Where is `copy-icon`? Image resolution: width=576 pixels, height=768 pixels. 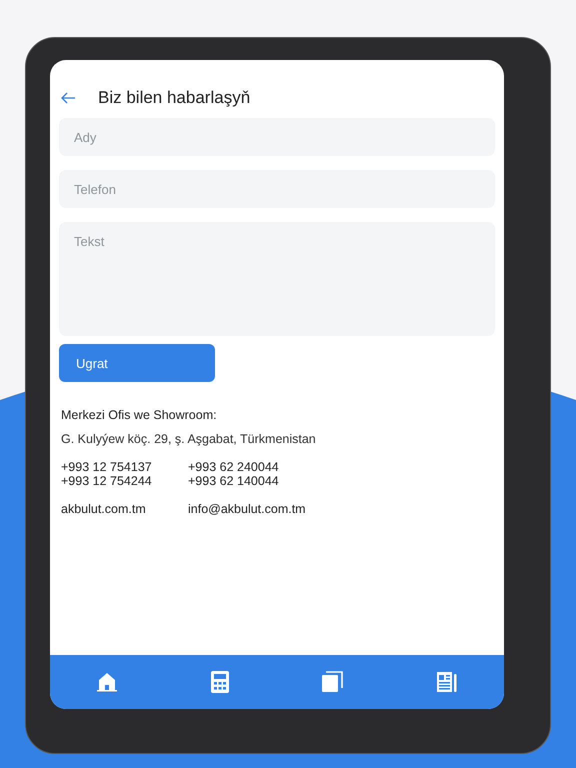 copy-icon is located at coordinates (332, 682).